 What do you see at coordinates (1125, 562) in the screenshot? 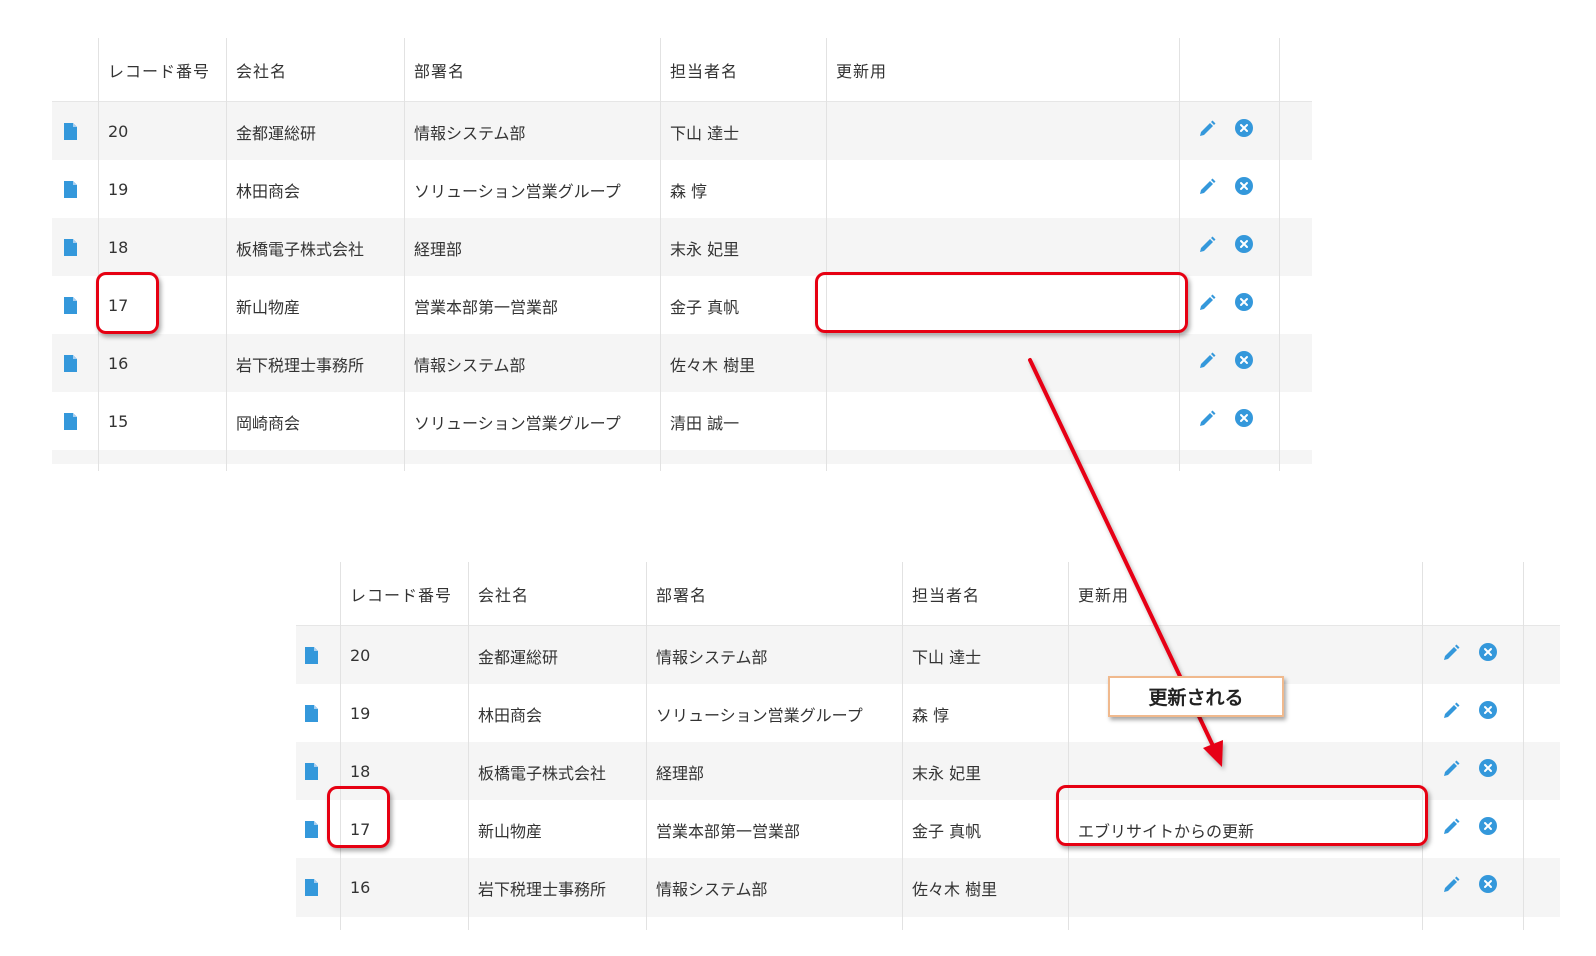
I see `update-arrow` at bounding box center [1125, 562].